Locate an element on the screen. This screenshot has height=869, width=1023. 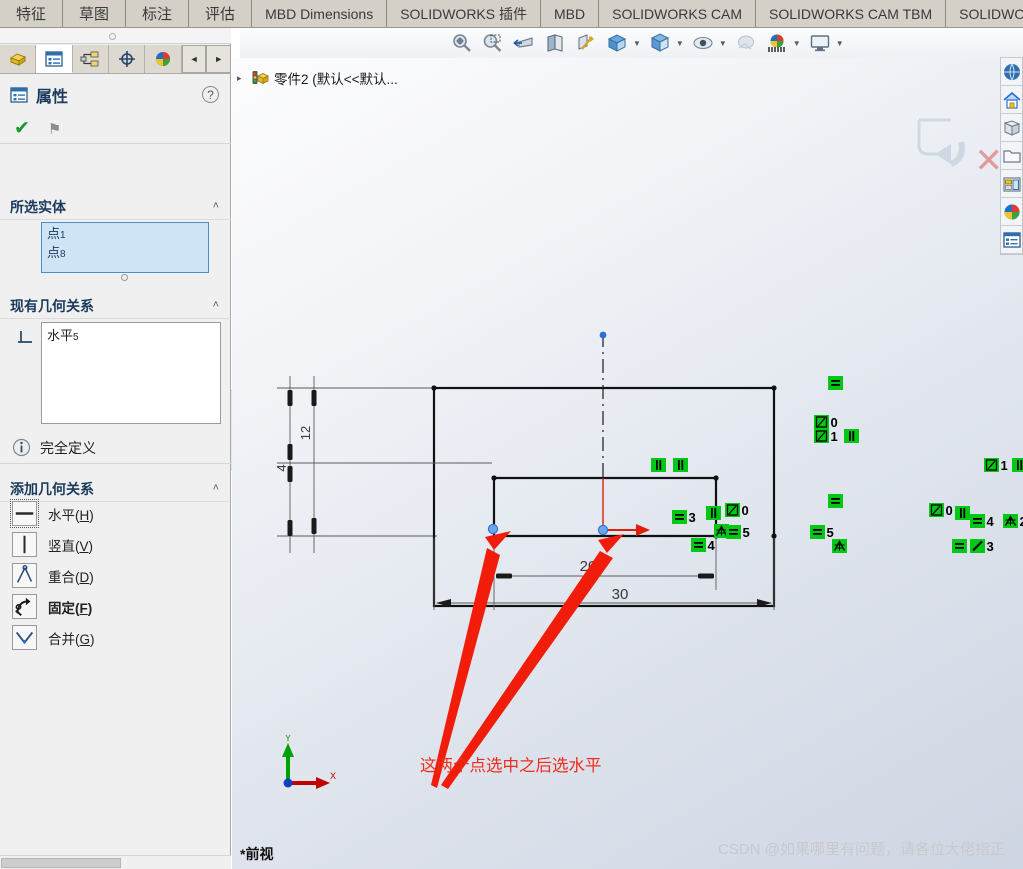
constraint-badge-coincident-2: 2 is located at coordinates (1013, 521).